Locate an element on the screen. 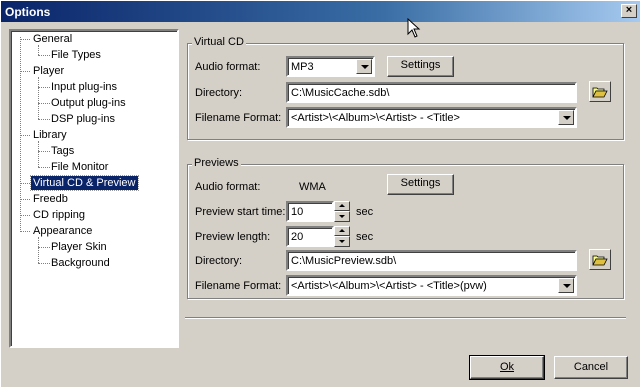 The image size is (641, 388). pv-start-time-unit: sec is located at coordinates (365, 212).